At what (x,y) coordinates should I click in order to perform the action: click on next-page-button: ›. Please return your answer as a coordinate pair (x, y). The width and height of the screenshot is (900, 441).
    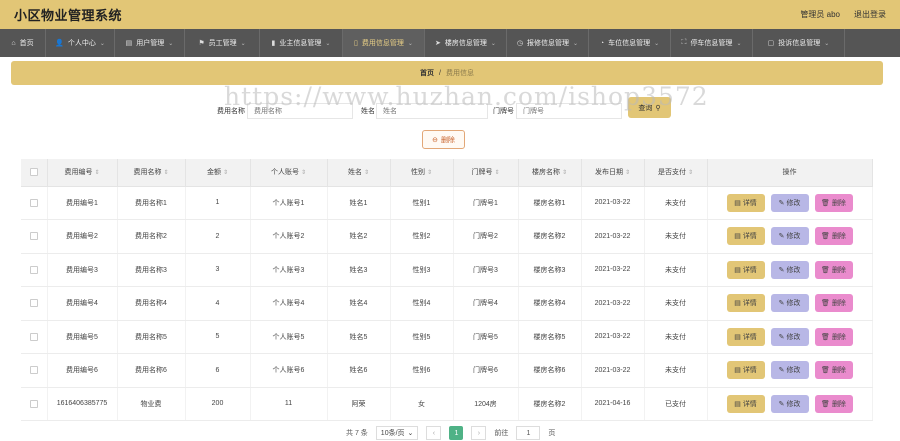
    Looking at the image, I should click on (479, 433).